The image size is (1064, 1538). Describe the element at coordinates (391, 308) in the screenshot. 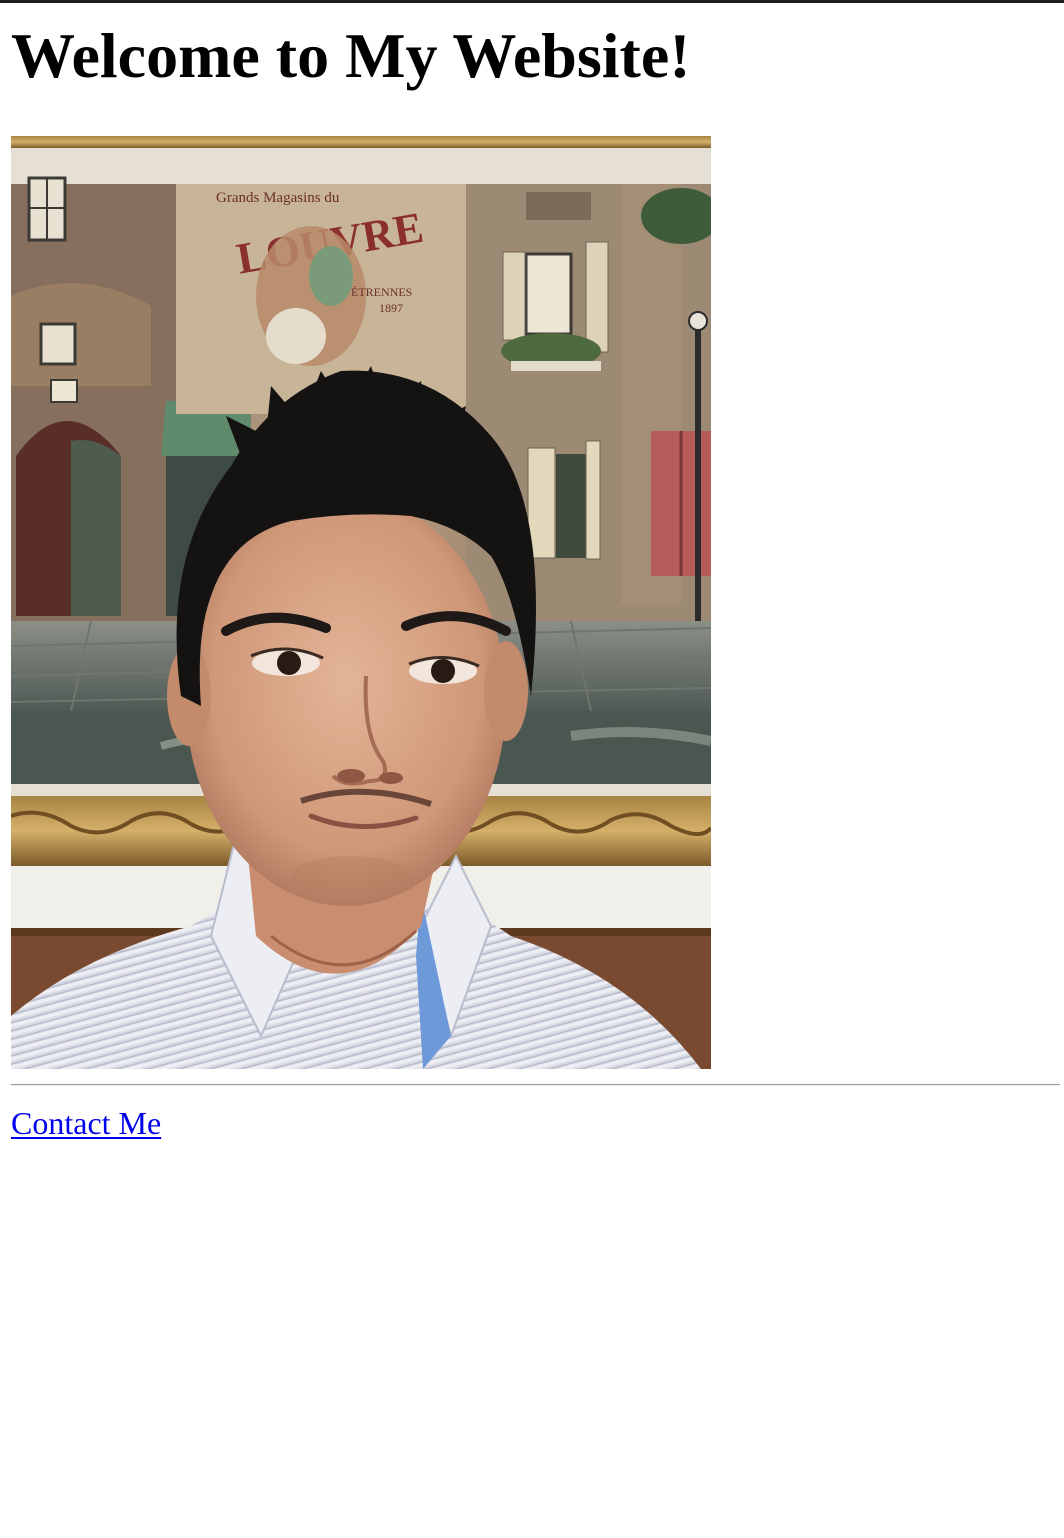

I see `painting-text-4: 1897` at that location.